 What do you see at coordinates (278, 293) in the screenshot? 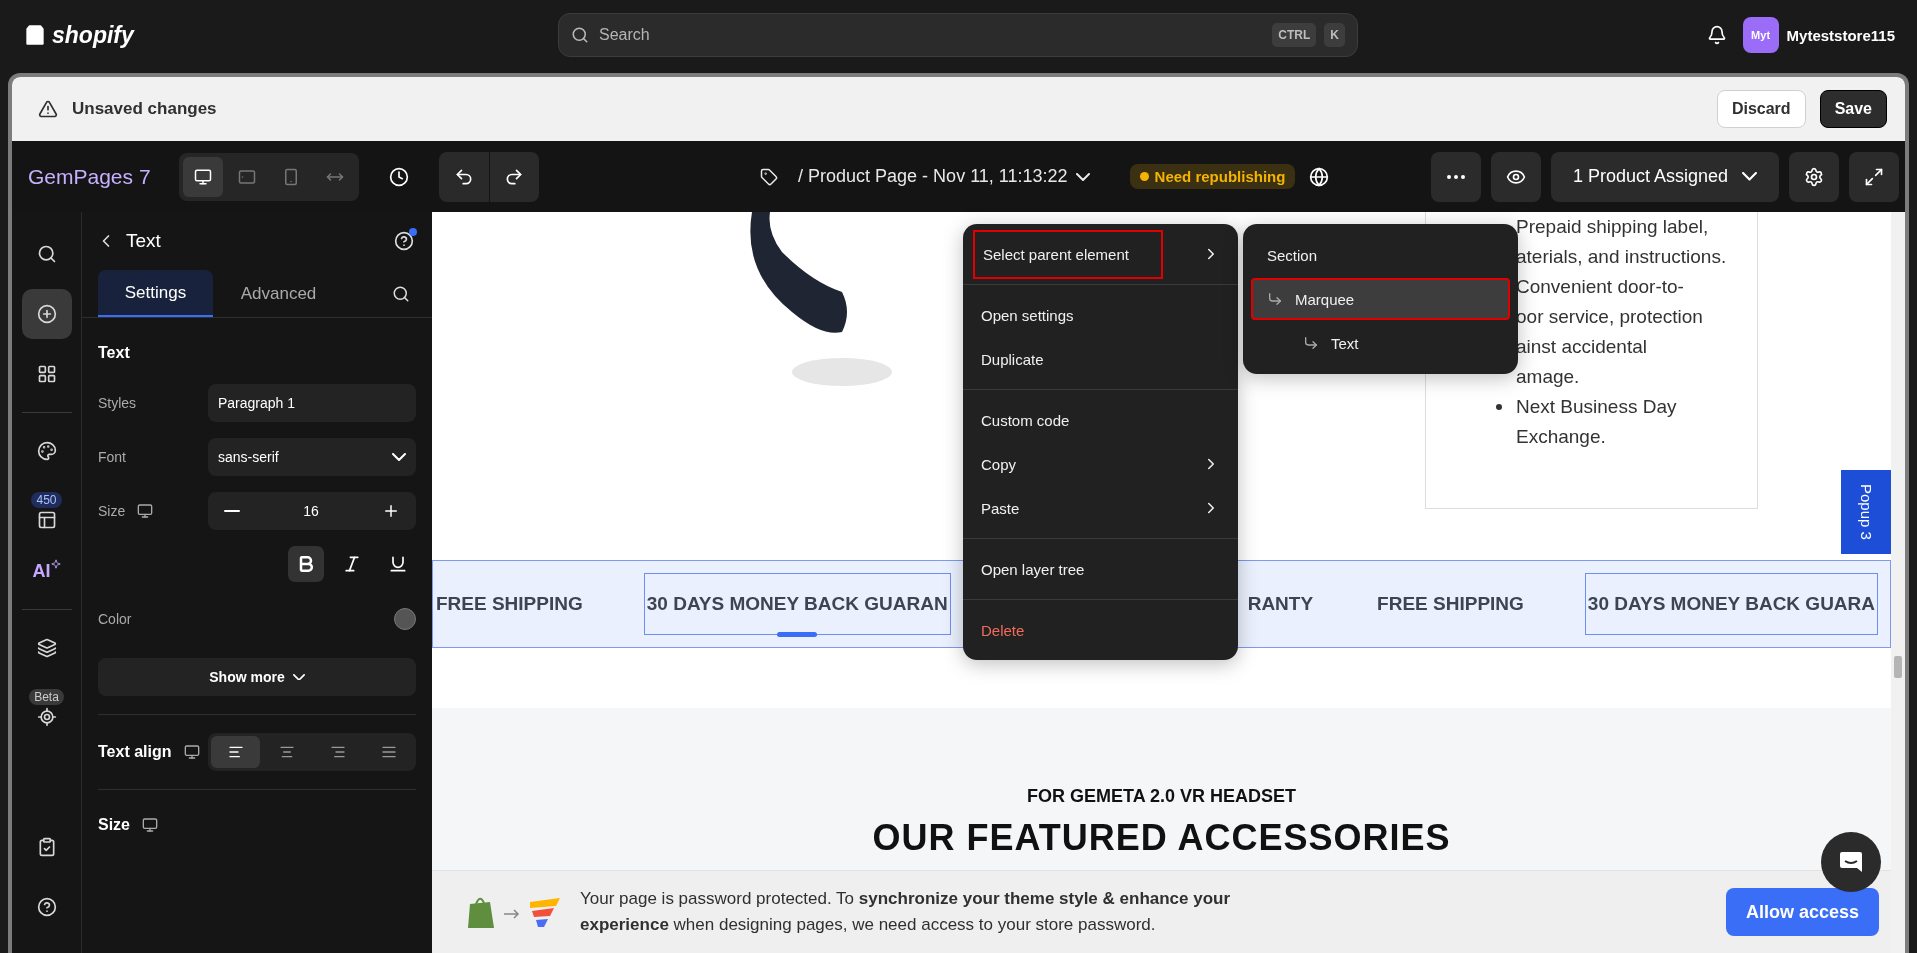
I see `tab: Advanced` at bounding box center [278, 293].